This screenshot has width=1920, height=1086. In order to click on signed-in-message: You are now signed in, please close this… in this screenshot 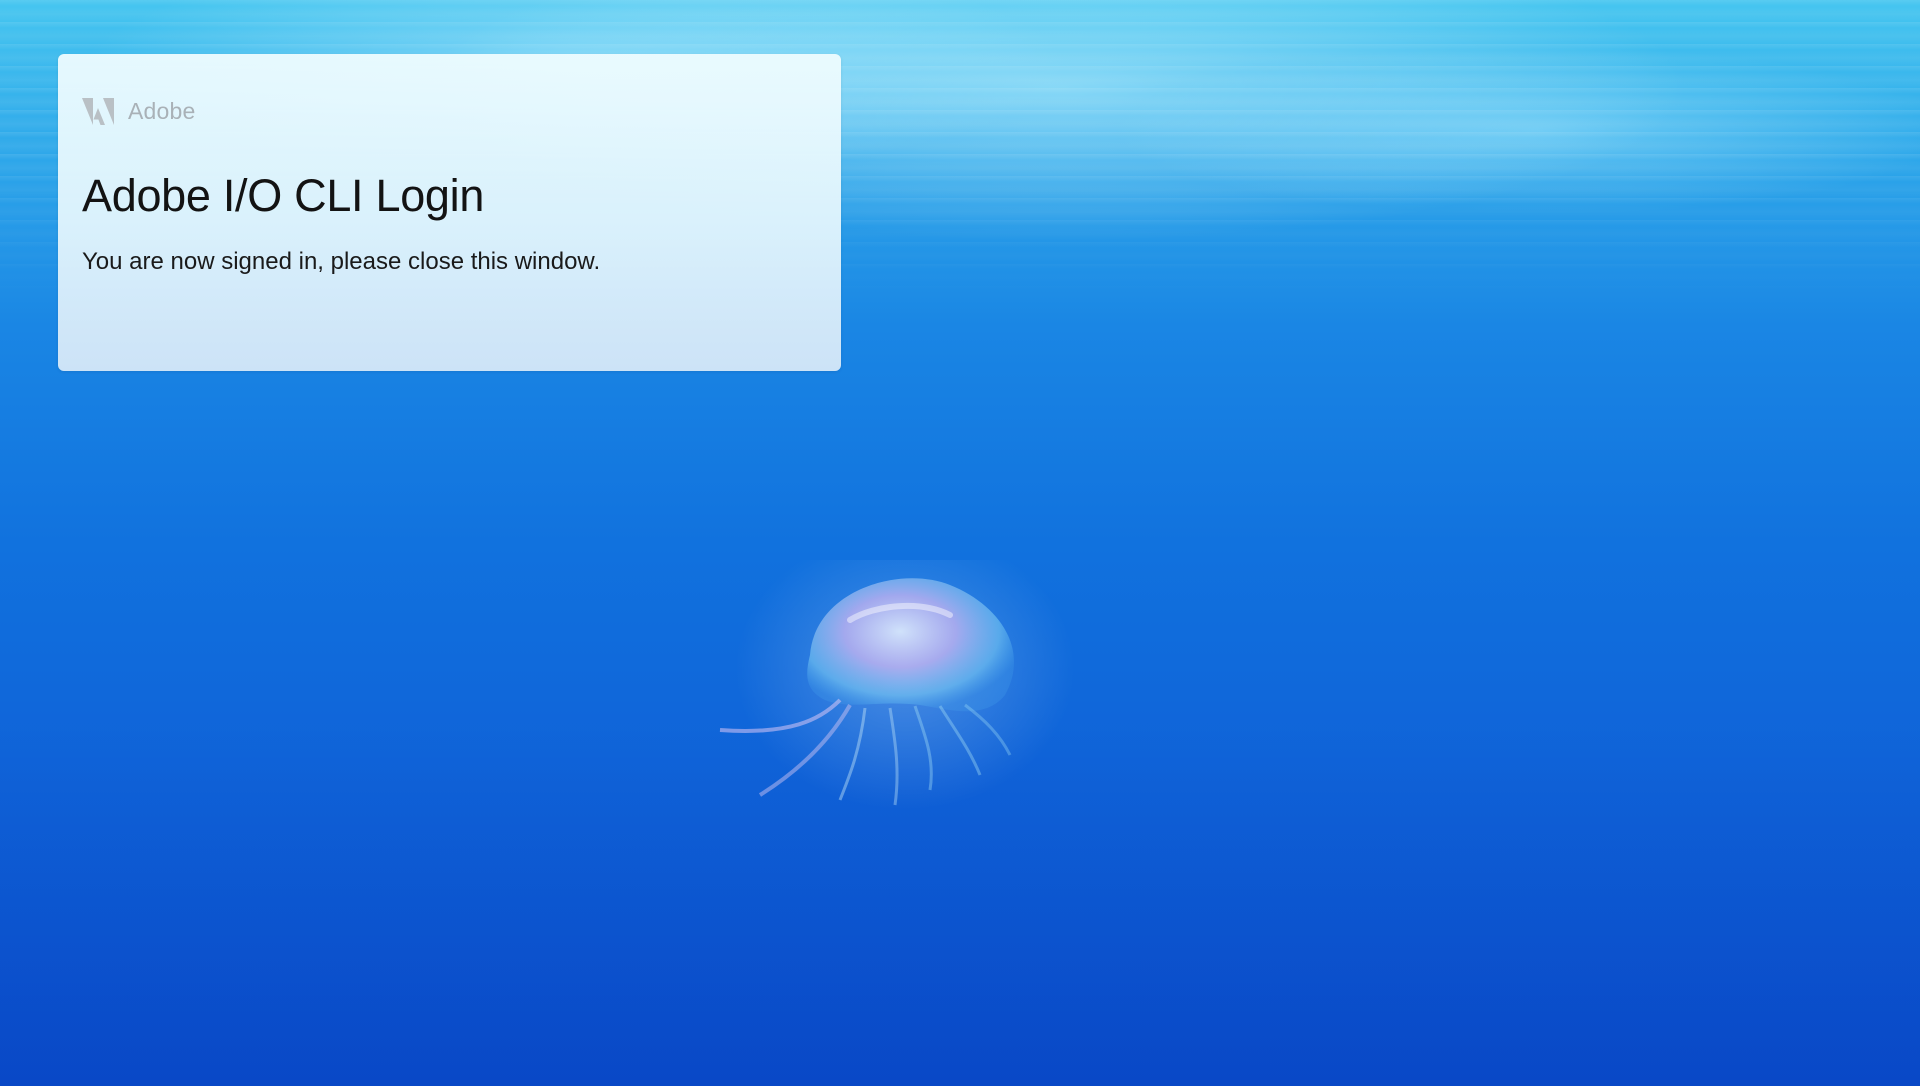, I will do `click(341, 261)`.